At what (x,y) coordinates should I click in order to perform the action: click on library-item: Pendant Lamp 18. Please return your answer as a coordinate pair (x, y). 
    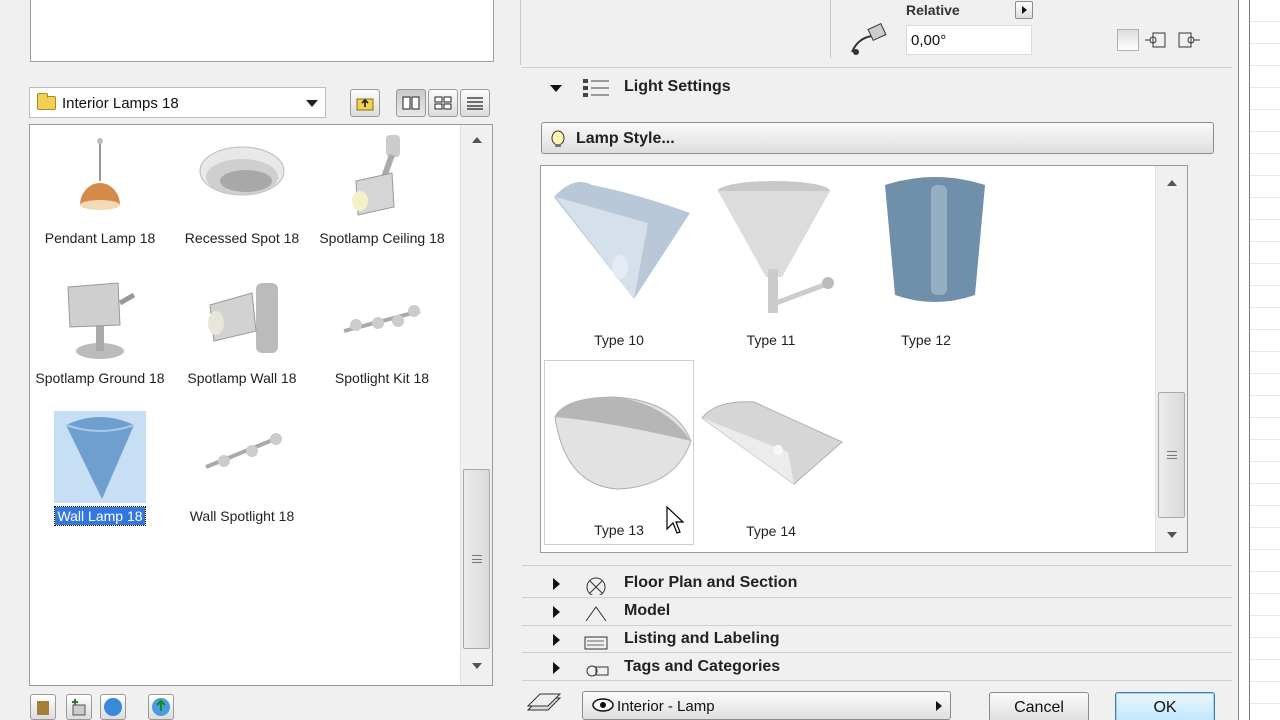
    Looking at the image, I should click on (100, 190).